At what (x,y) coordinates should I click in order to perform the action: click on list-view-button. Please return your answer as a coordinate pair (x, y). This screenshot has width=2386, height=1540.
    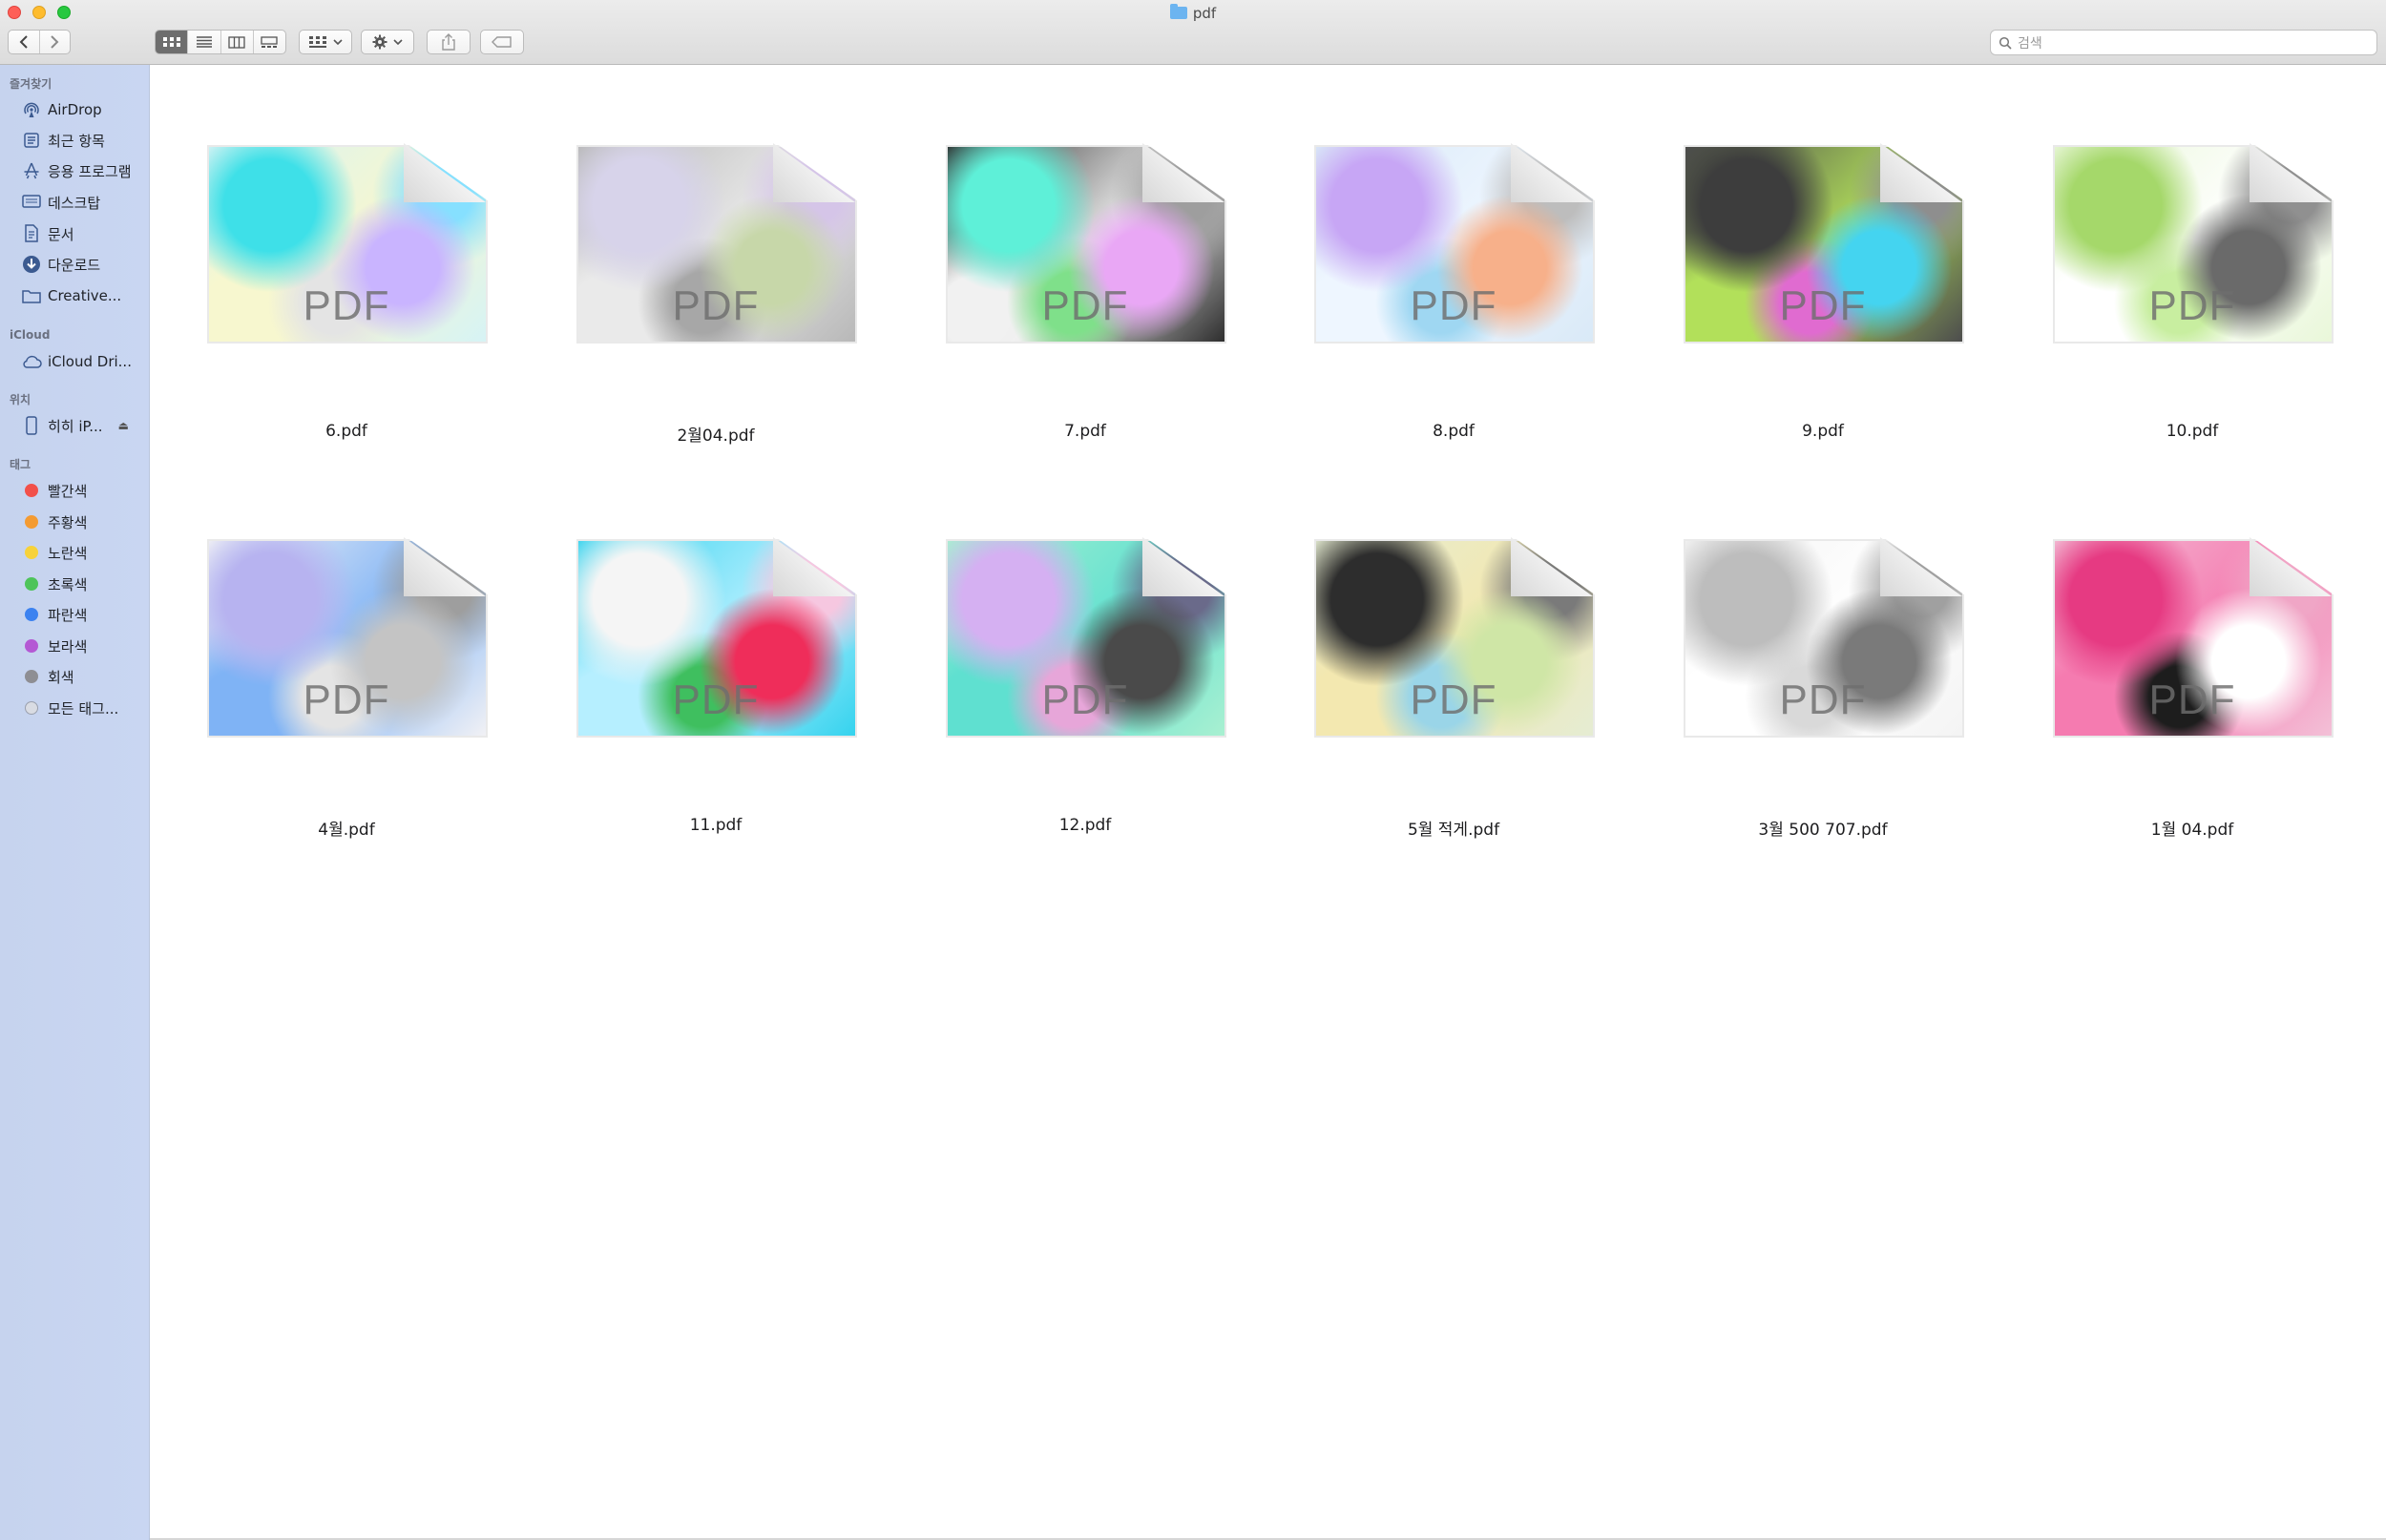
    Looking at the image, I should click on (204, 42).